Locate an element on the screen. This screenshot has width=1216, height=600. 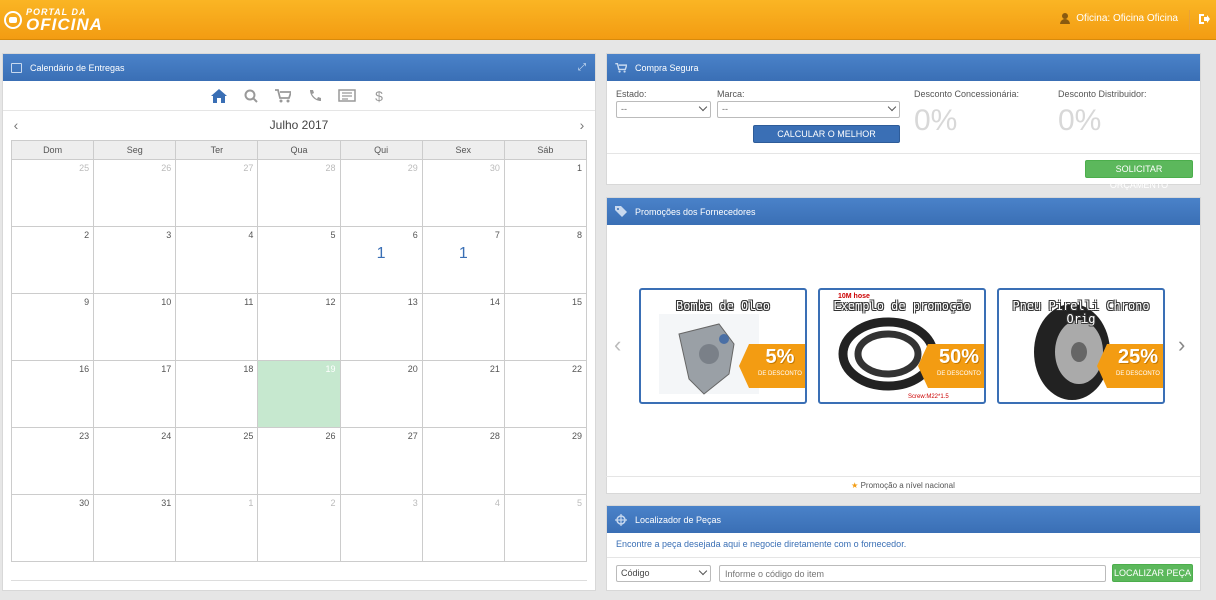
car-icon is located at coordinates (13, 20).